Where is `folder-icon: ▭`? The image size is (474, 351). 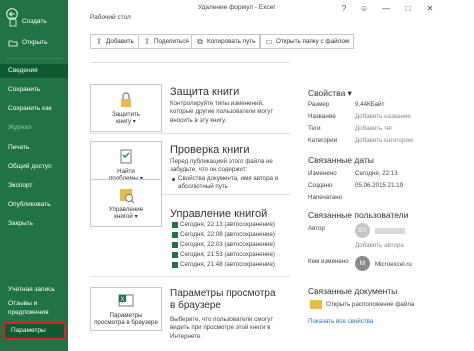 folder-icon: ▭ is located at coordinates (269, 41).